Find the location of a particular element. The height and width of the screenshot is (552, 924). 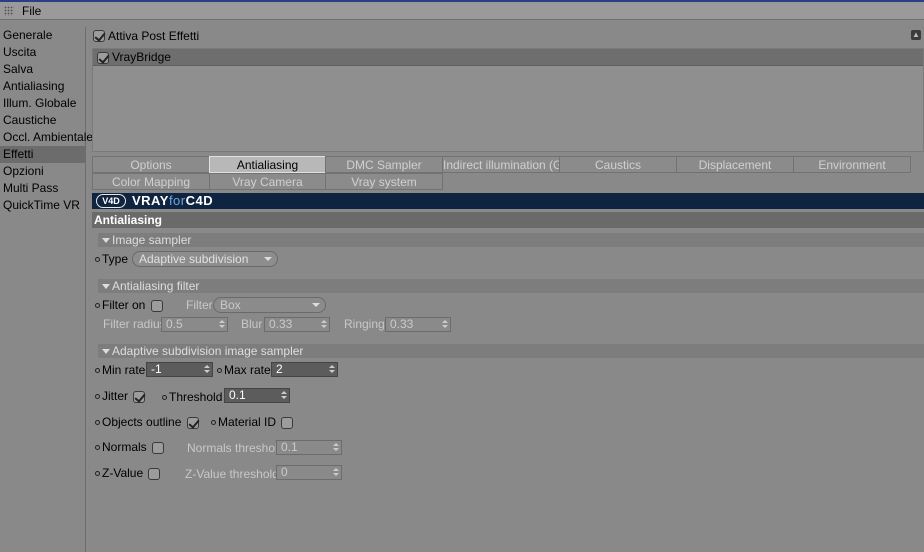

sidebar-item-uscita: Uscita is located at coordinates (42, 52).